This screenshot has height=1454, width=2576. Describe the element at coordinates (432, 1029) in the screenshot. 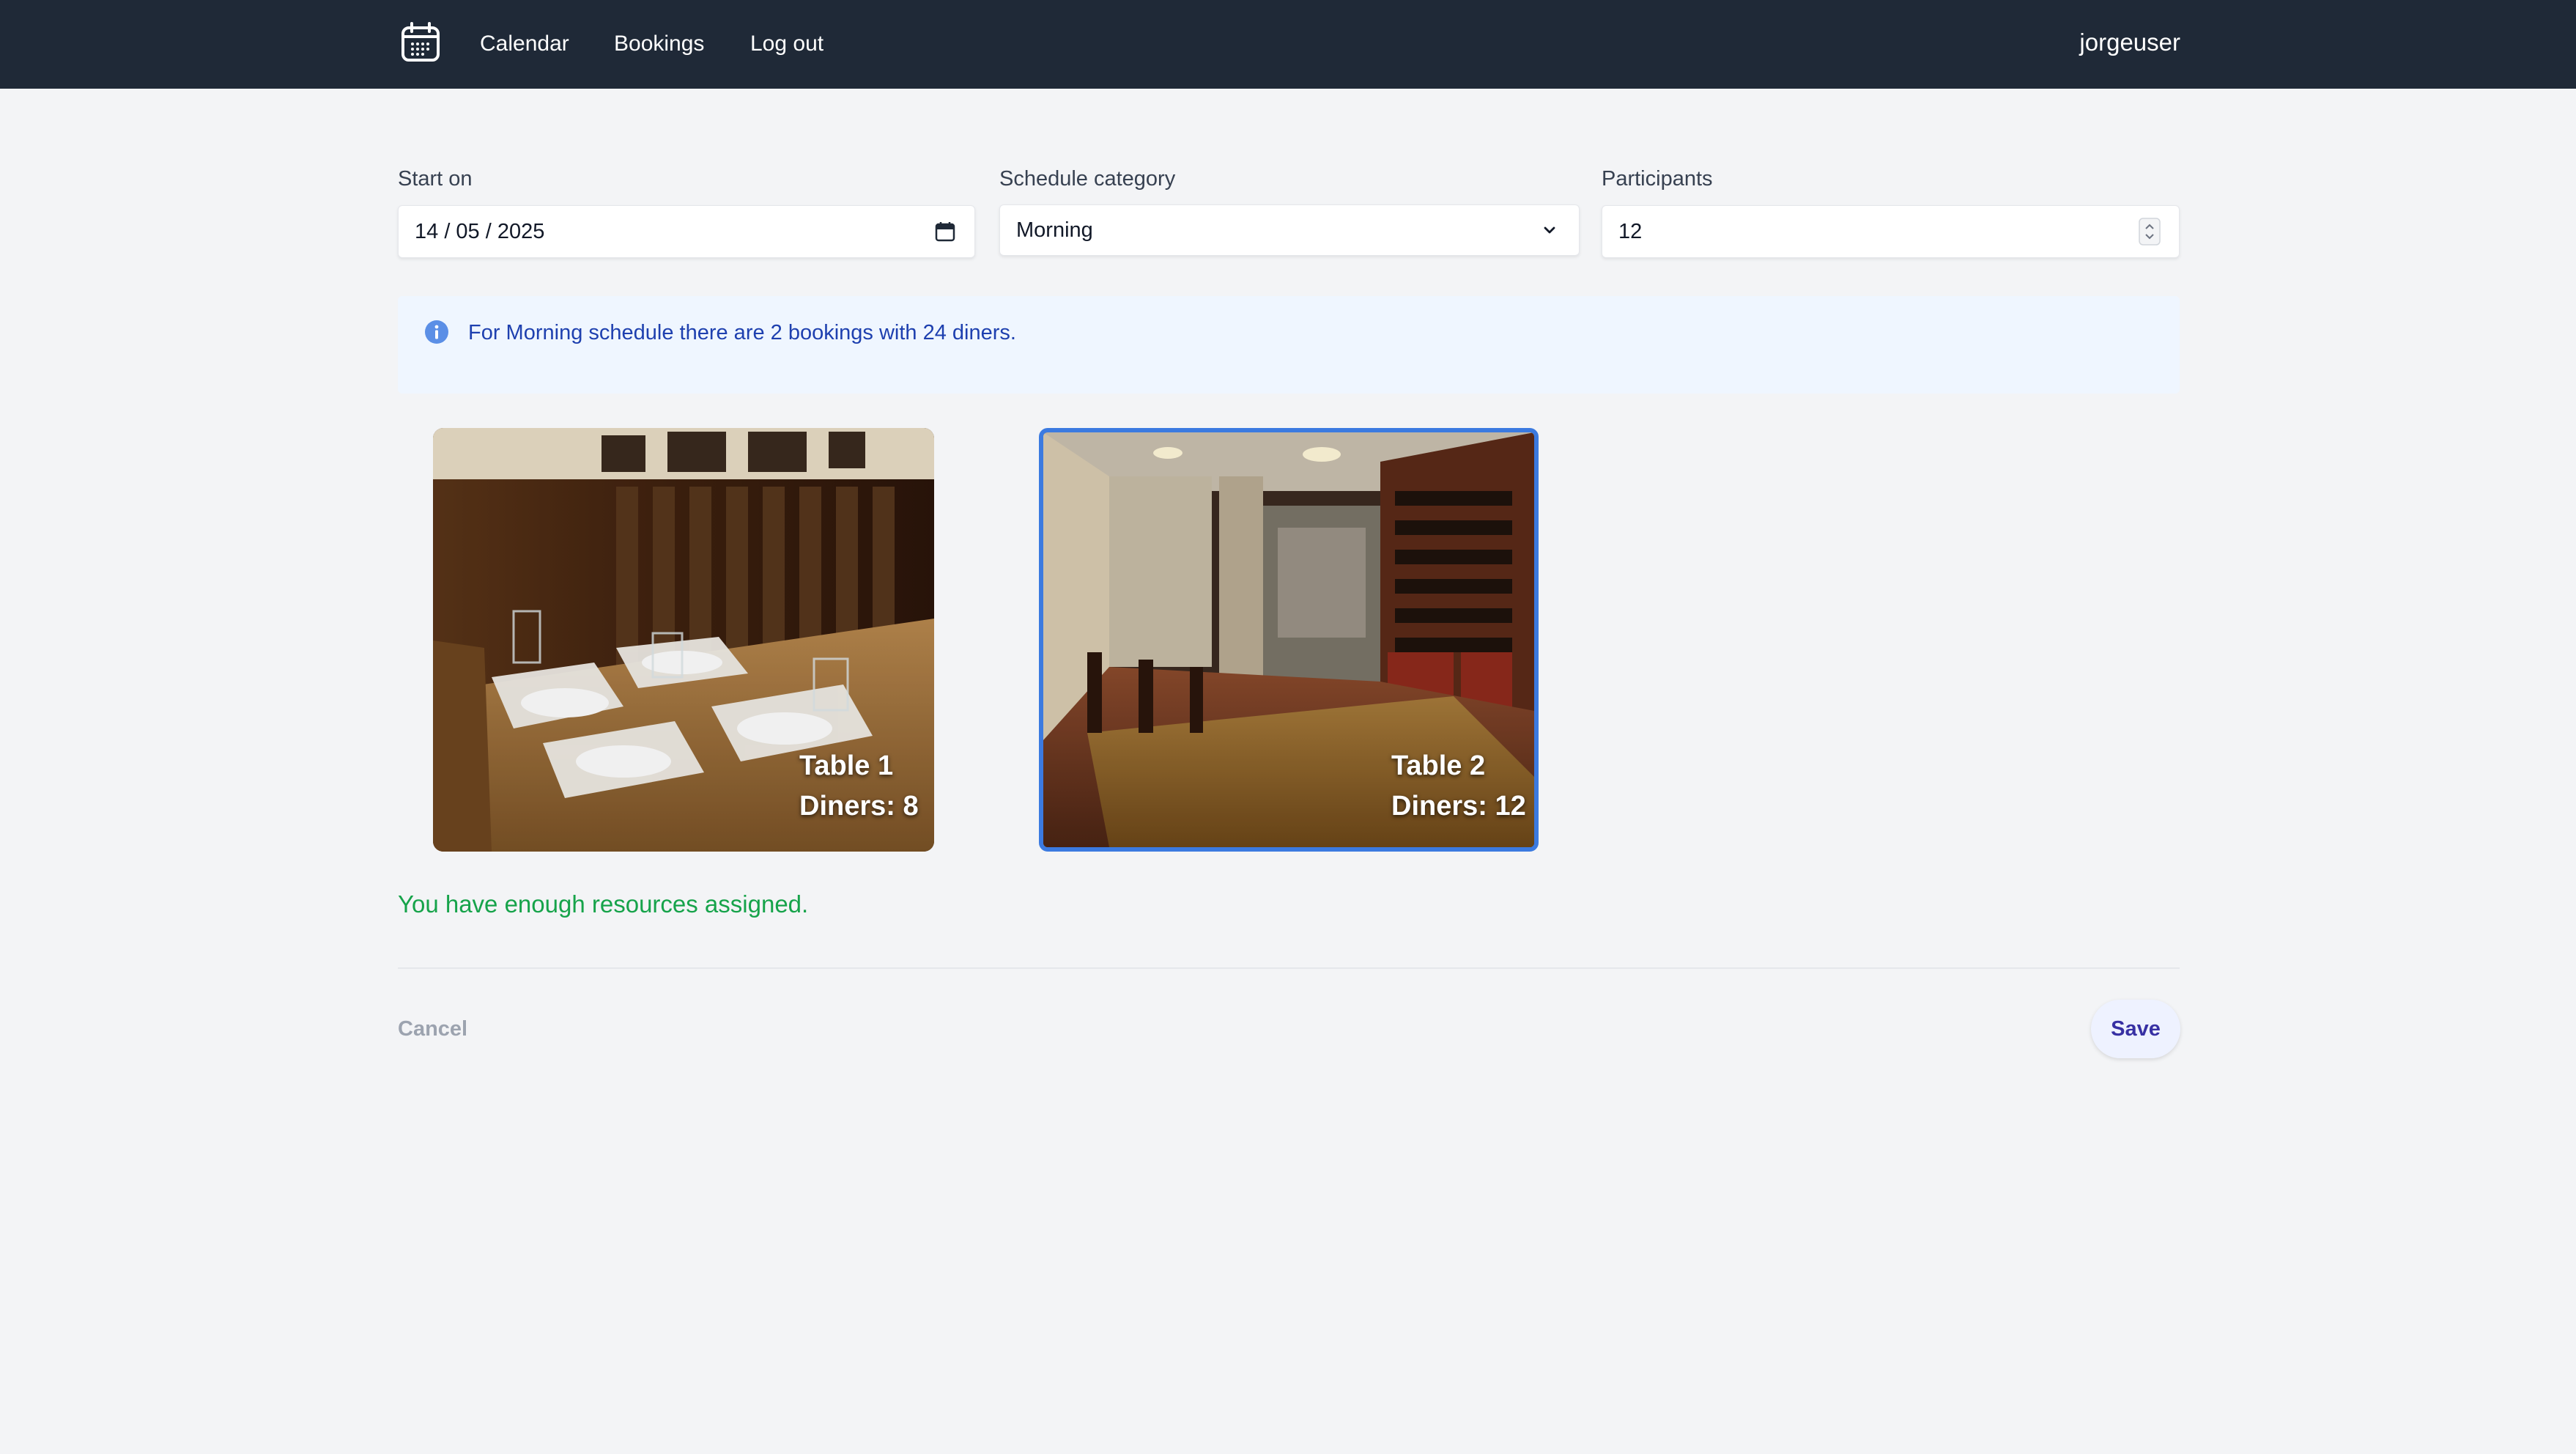

I see `cancel-button: Cancel` at that location.